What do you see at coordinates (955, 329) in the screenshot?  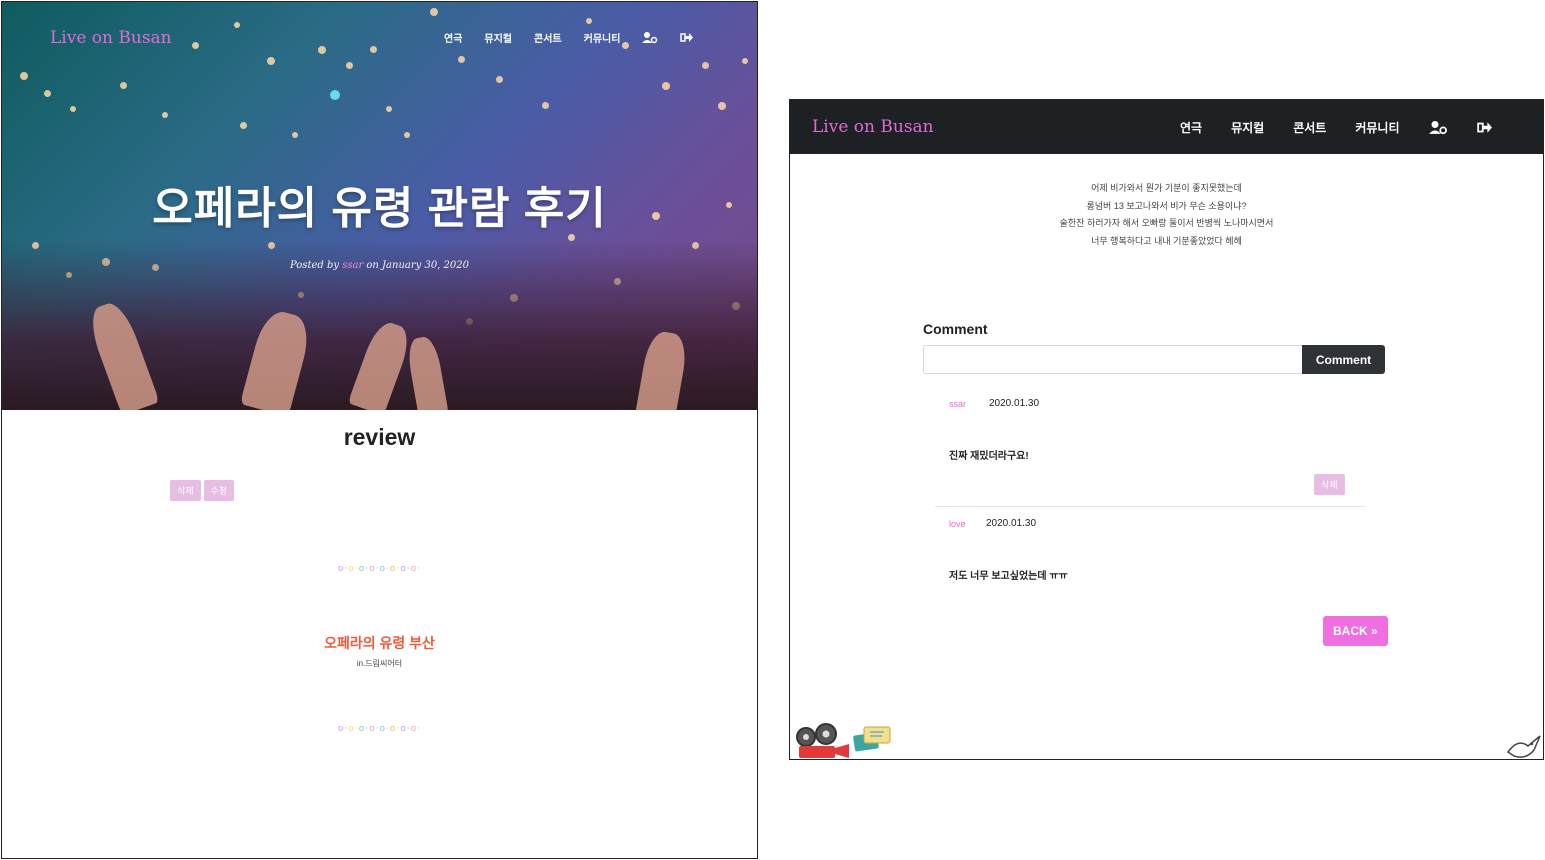 I see `comment-label: Comment` at bounding box center [955, 329].